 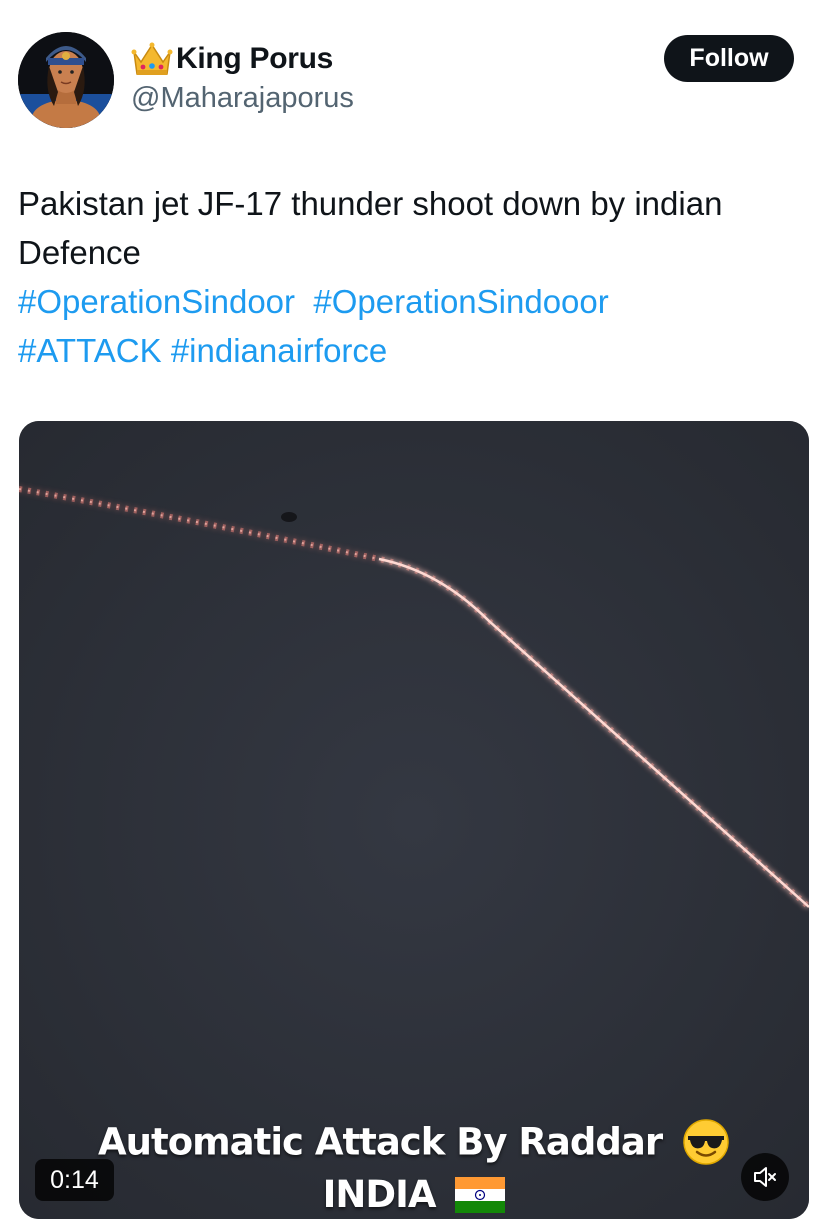 I want to click on sunglasses-face-icon, so click(x=706, y=1142).